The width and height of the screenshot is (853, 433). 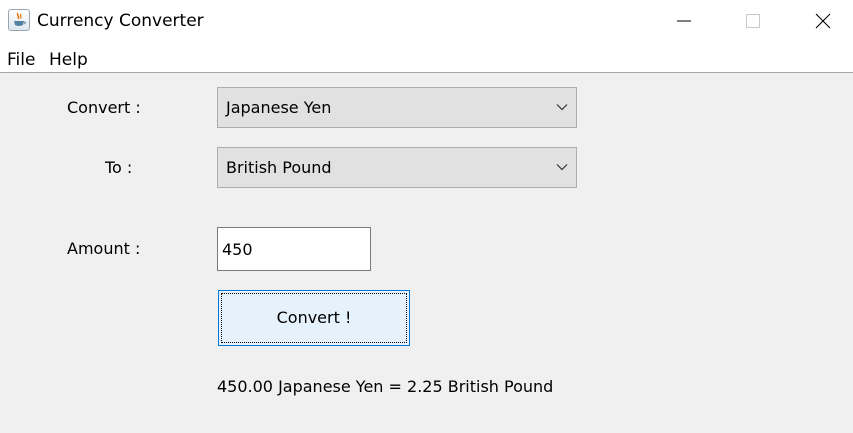 I want to click on from-currency-select: Japanese Yen, so click(x=397, y=107).